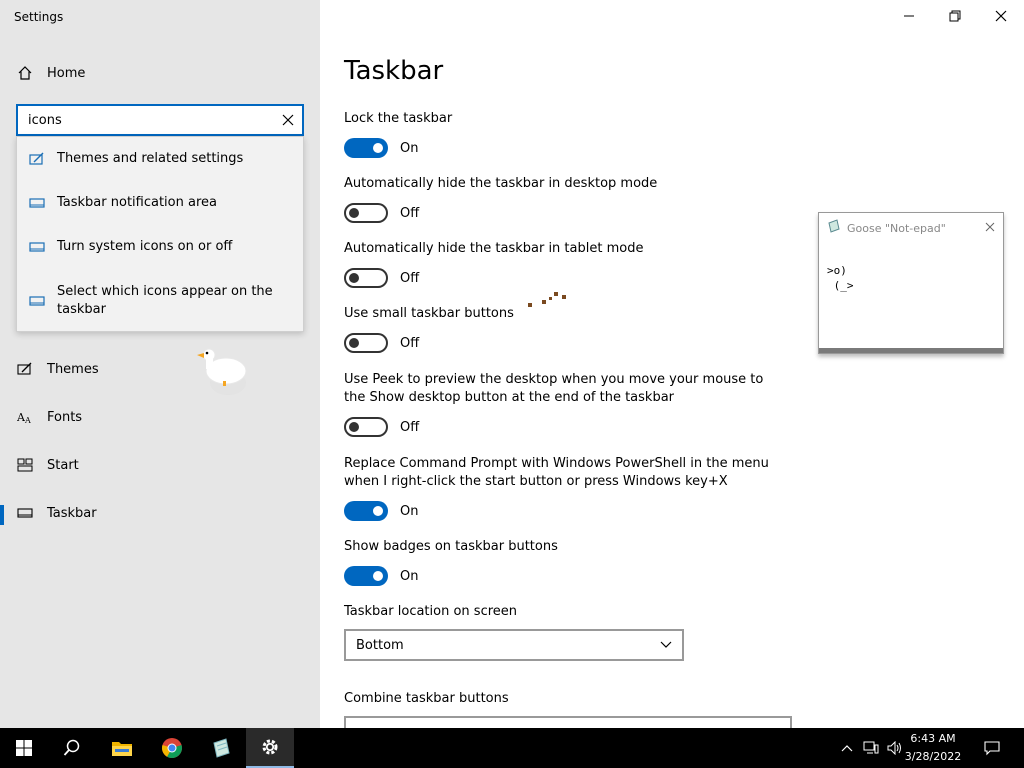 The width and height of the screenshot is (1024, 768). What do you see at coordinates (27, 420) in the screenshot?
I see `svg-text: A` at bounding box center [27, 420].